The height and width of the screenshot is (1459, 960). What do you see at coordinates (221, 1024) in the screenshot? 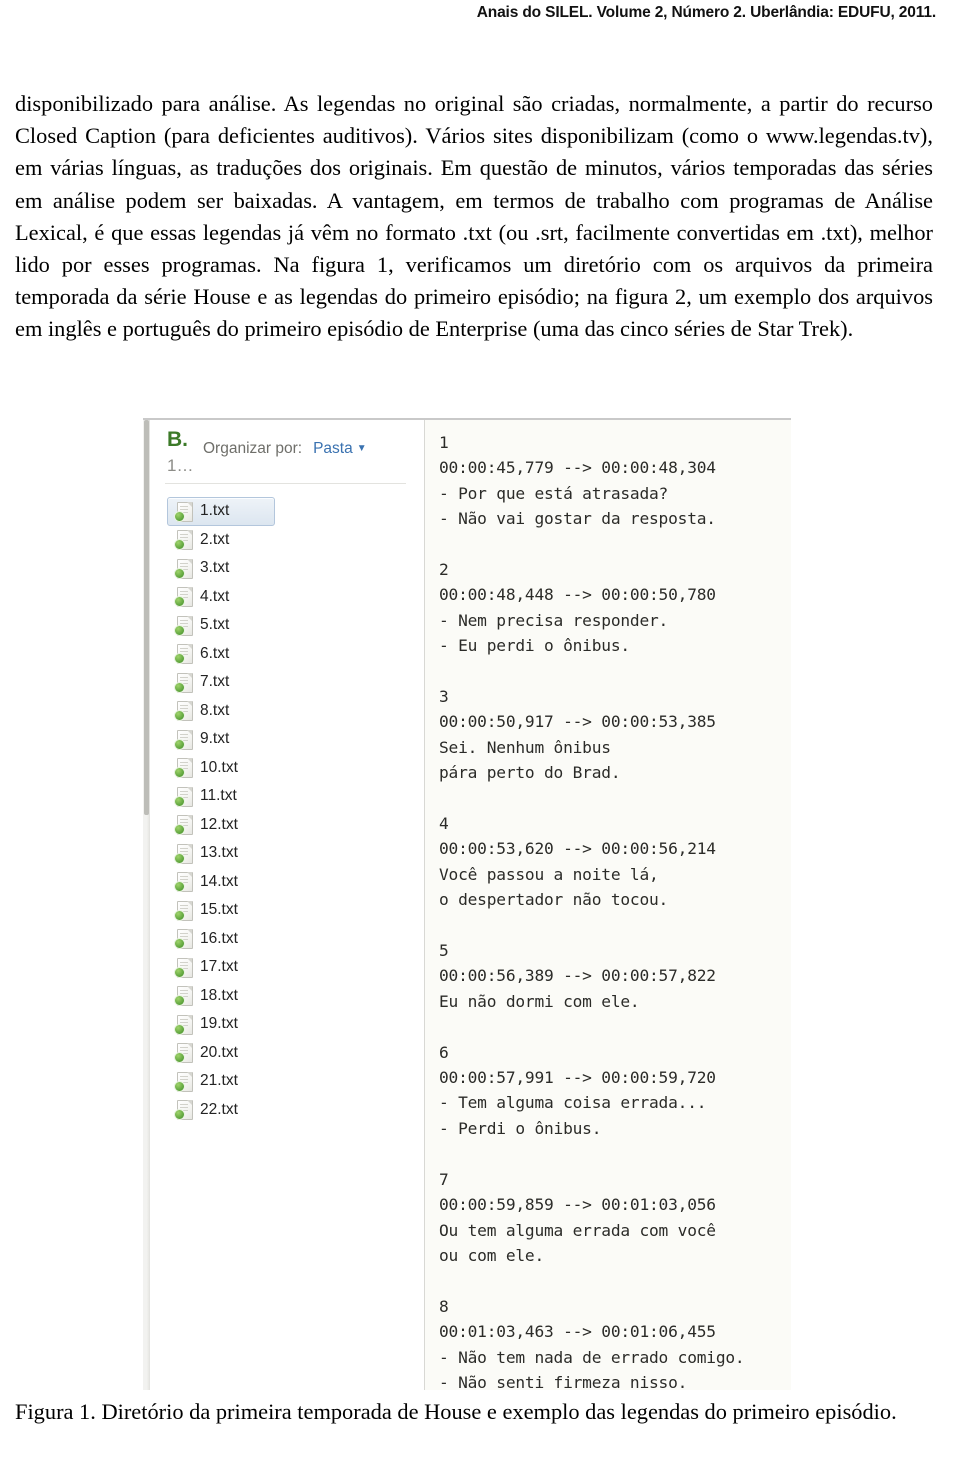
I see `file-list-item: 19.txt` at bounding box center [221, 1024].